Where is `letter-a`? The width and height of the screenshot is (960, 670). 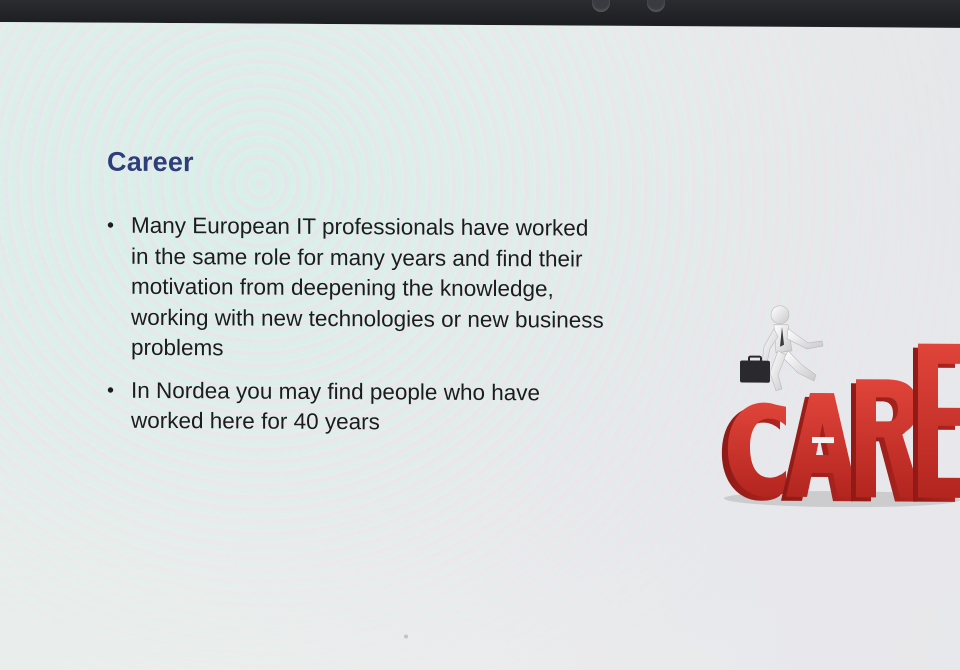
letter-a is located at coordinates (819, 447).